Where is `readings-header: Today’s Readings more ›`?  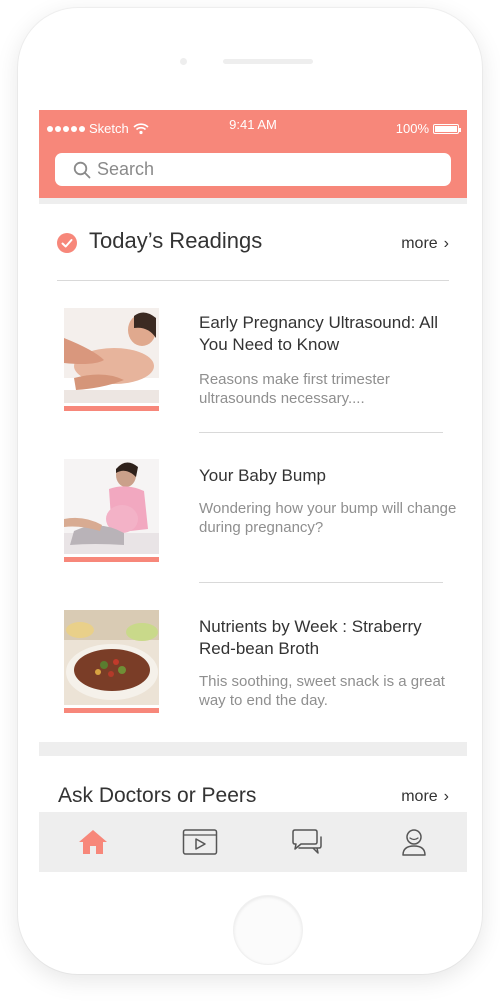 readings-header: Today’s Readings more › is located at coordinates (253, 243).